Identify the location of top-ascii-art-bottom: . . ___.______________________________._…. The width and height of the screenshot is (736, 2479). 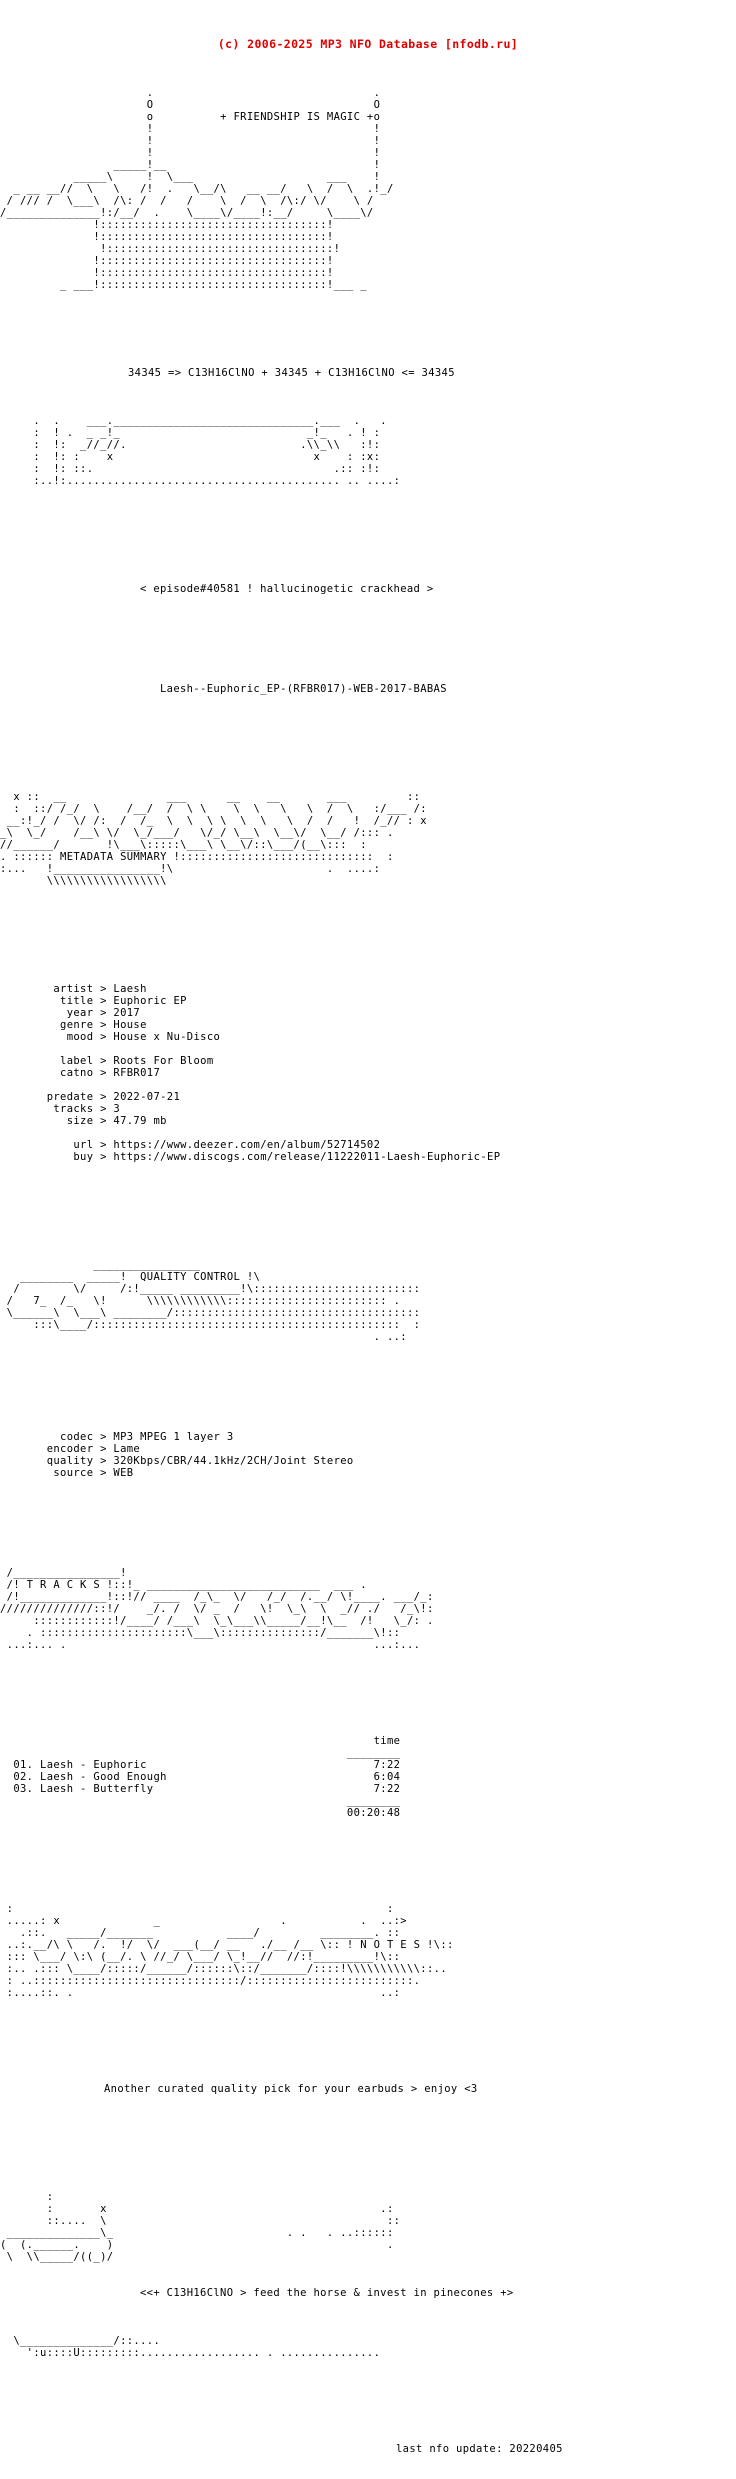
(217, 451).